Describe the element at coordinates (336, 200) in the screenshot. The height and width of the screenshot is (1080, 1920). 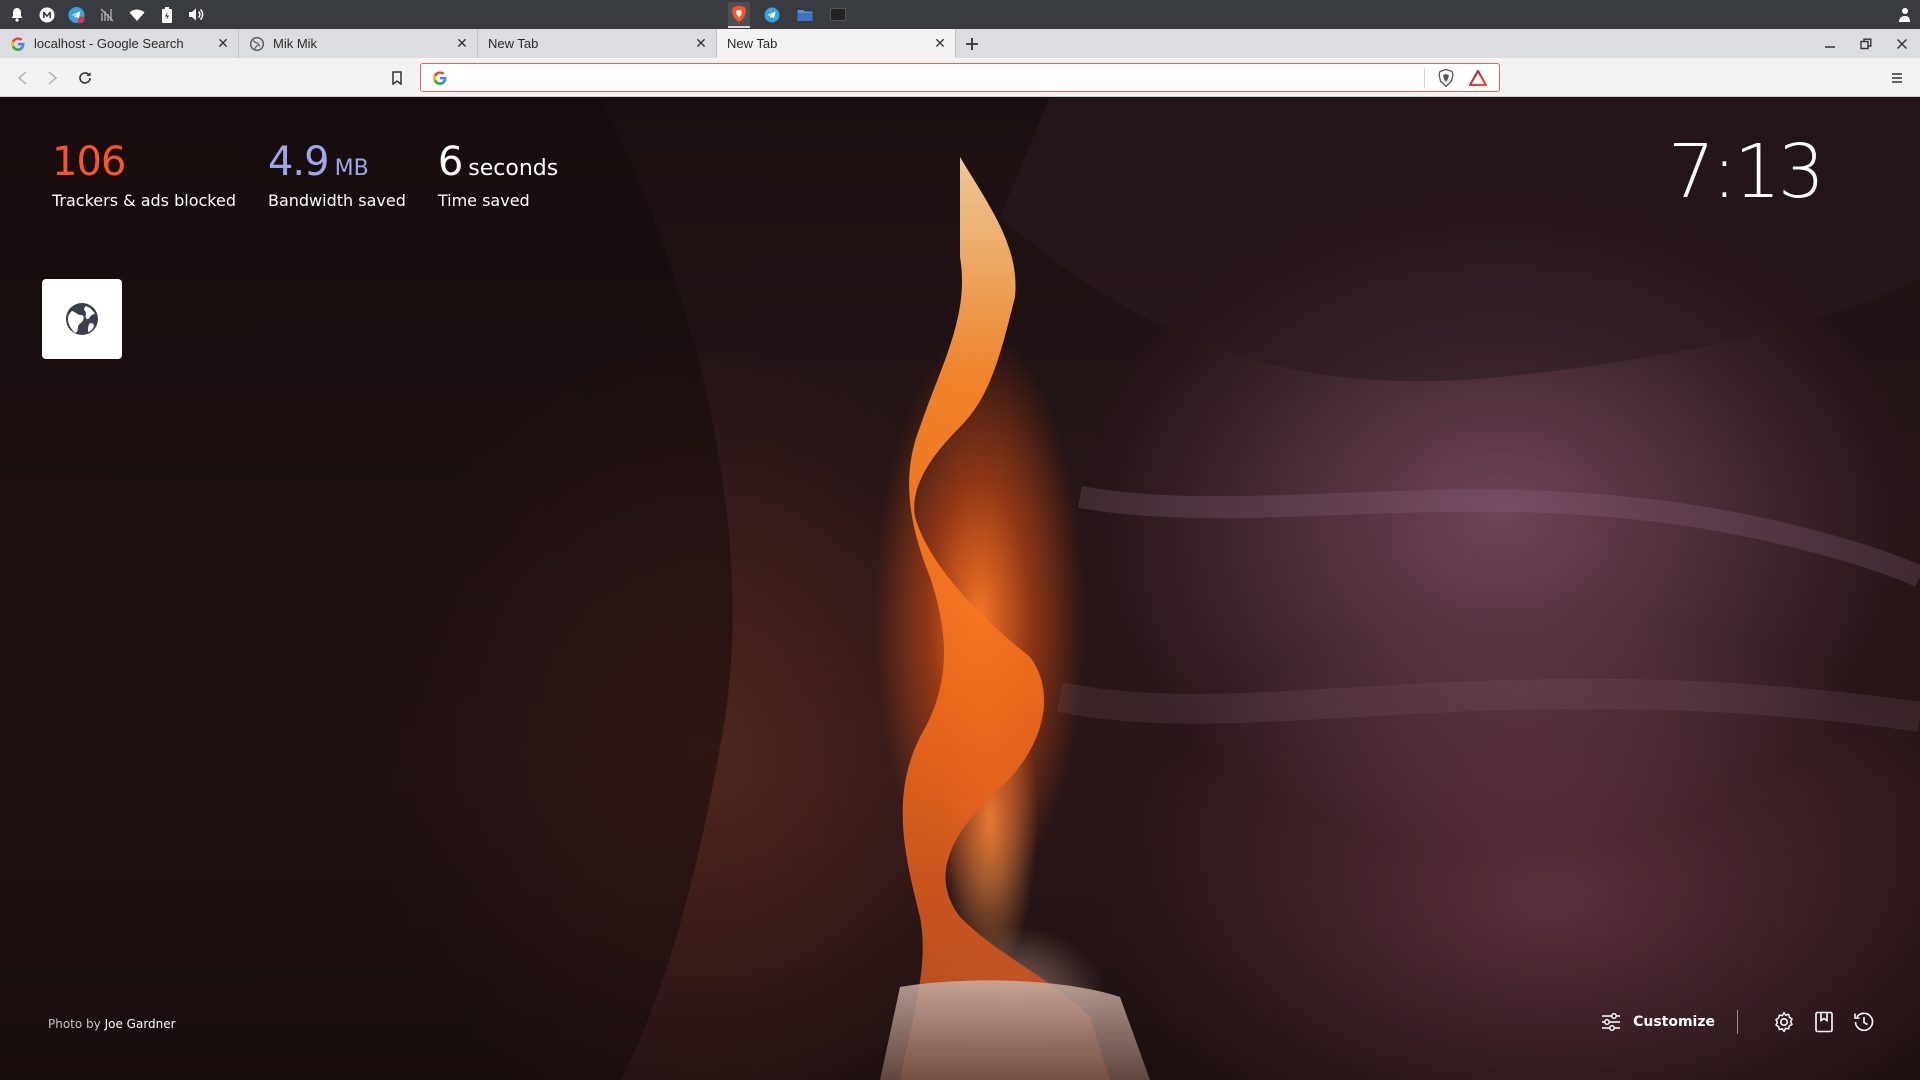
I see `bandwidth-label: Bandwidth saved` at that location.